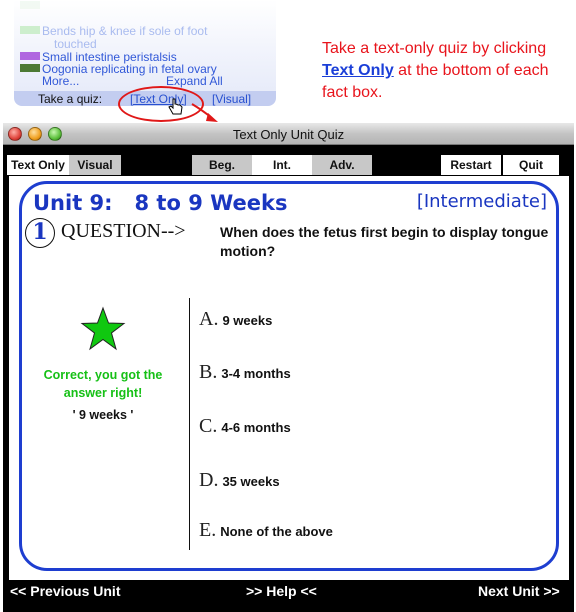 The image size is (576, 612). What do you see at coordinates (208, 426) in the screenshot?
I see `option-letter: C.` at bounding box center [208, 426].